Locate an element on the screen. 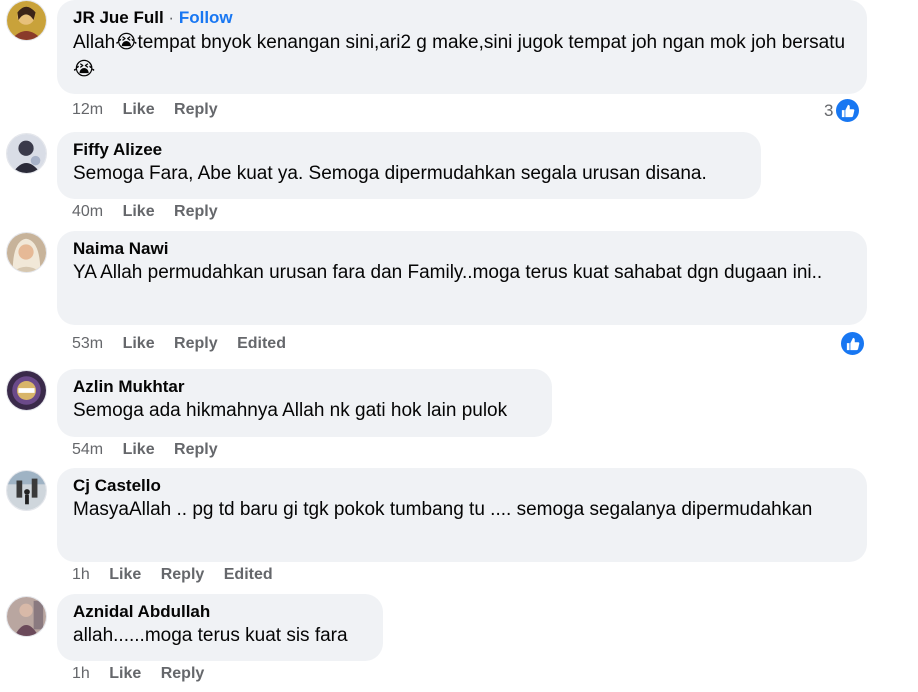 This screenshot has height=692, width=918. reaction-summary: 3 is located at coordinates (842, 110).